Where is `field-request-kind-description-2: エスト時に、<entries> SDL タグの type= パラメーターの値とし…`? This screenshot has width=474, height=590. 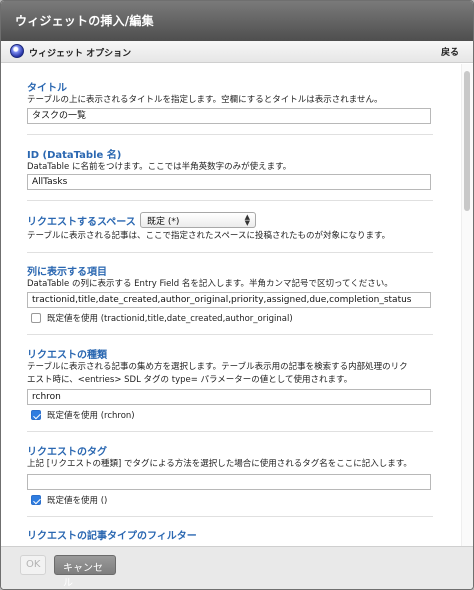
field-request-kind-description-2: エスト時に、<entries> SDL タグの type= パラメーターの値とし… is located at coordinates (190, 380).